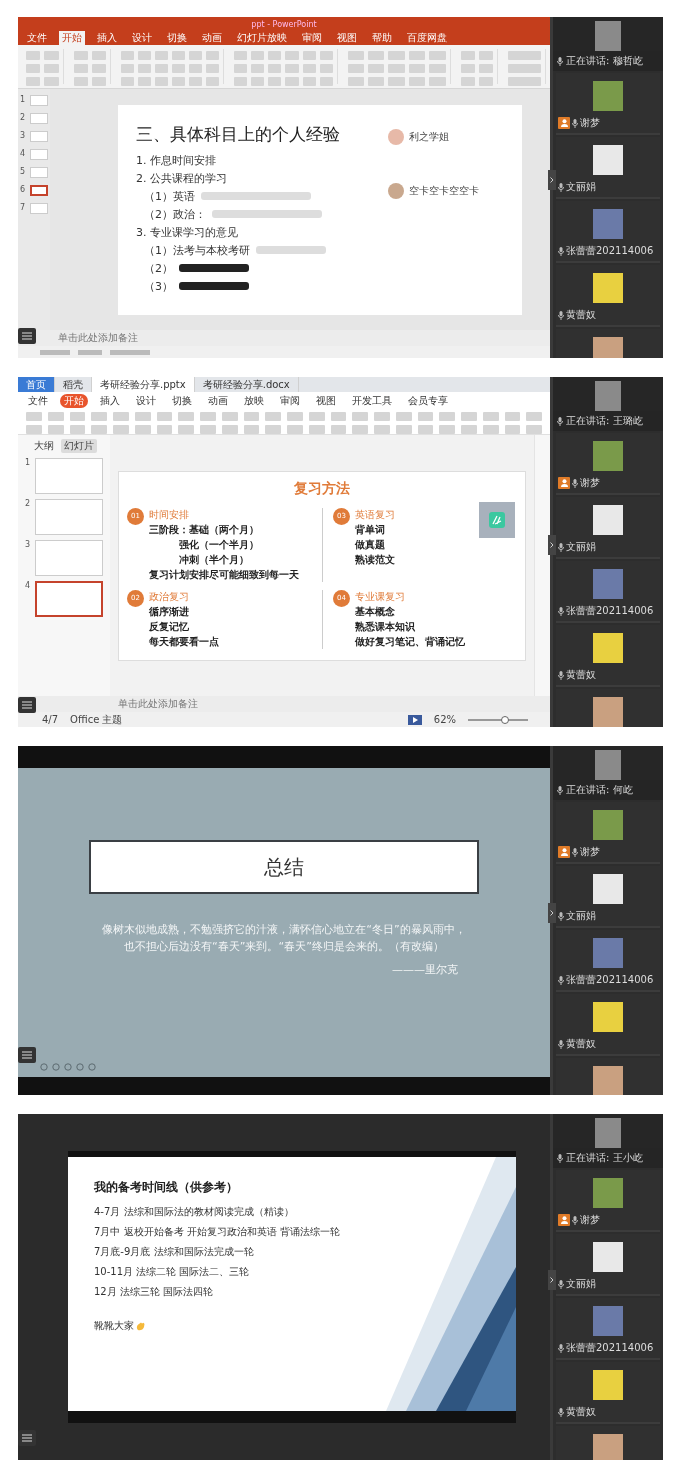 Image resolution: width=681 pixels, height=1475 pixels. What do you see at coordinates (254, 400) in the screenshot?
I see `ribbon-tab: 放映` at bounding box center [254, 400].